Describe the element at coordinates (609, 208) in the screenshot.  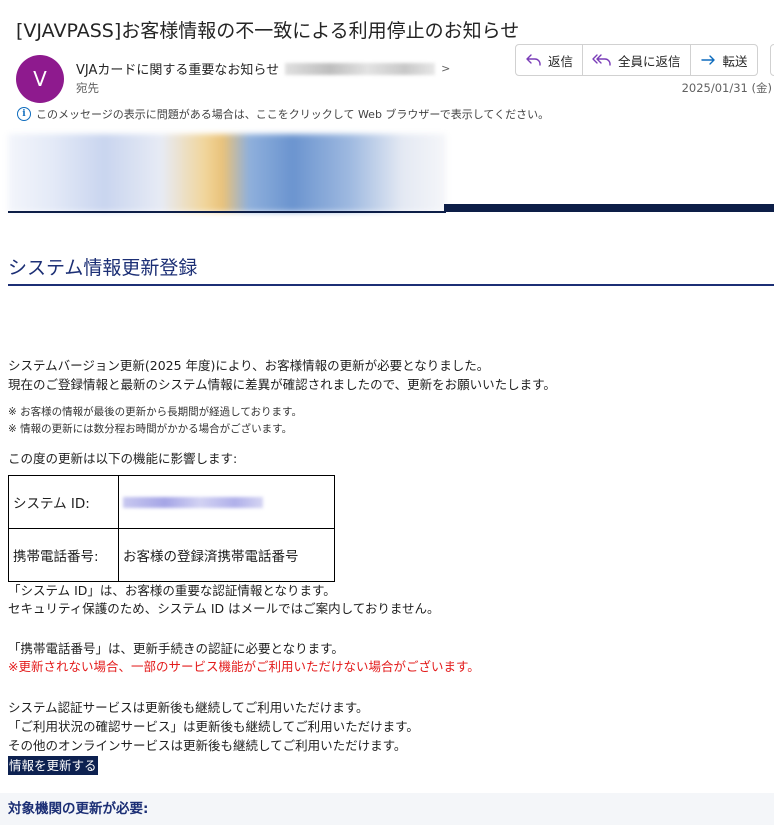
I see `banner-navy-bar` at that location.